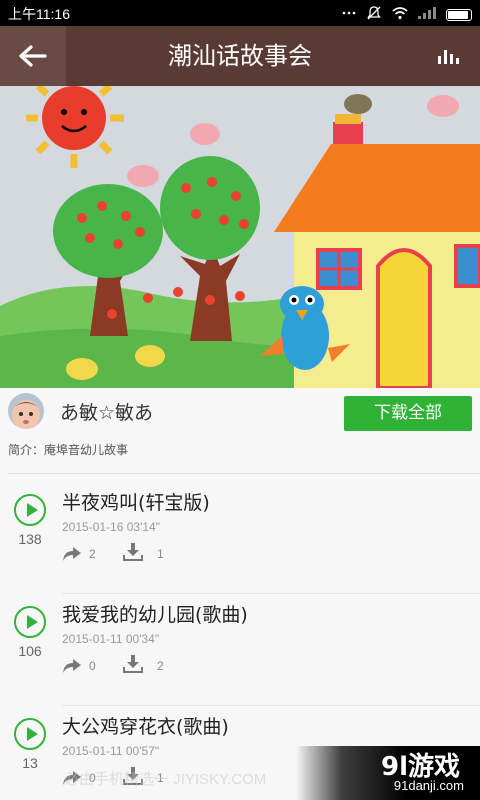  I want to click on play-count: 13, so click(30, 763).